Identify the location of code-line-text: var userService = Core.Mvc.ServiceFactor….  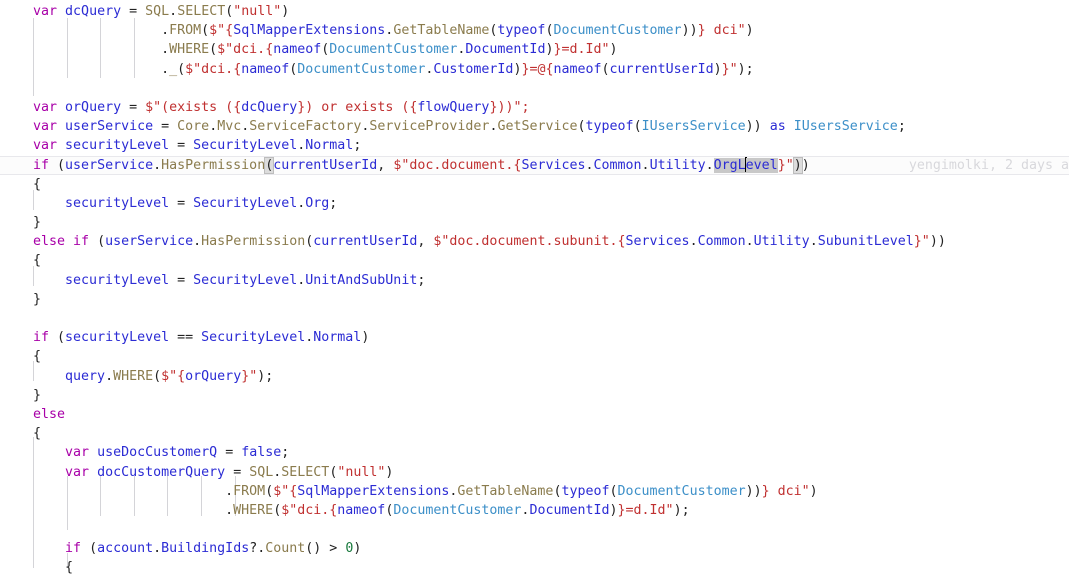
(469, 127).